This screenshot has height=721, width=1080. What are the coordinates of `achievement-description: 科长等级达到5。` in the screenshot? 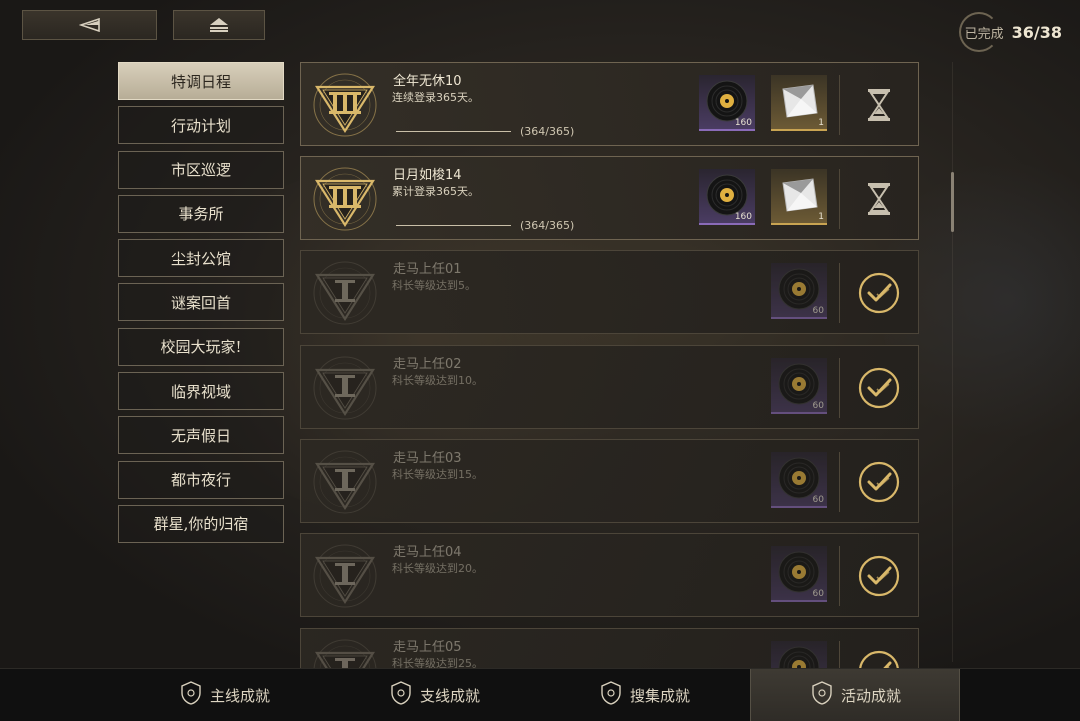 It's located at (434, 285).